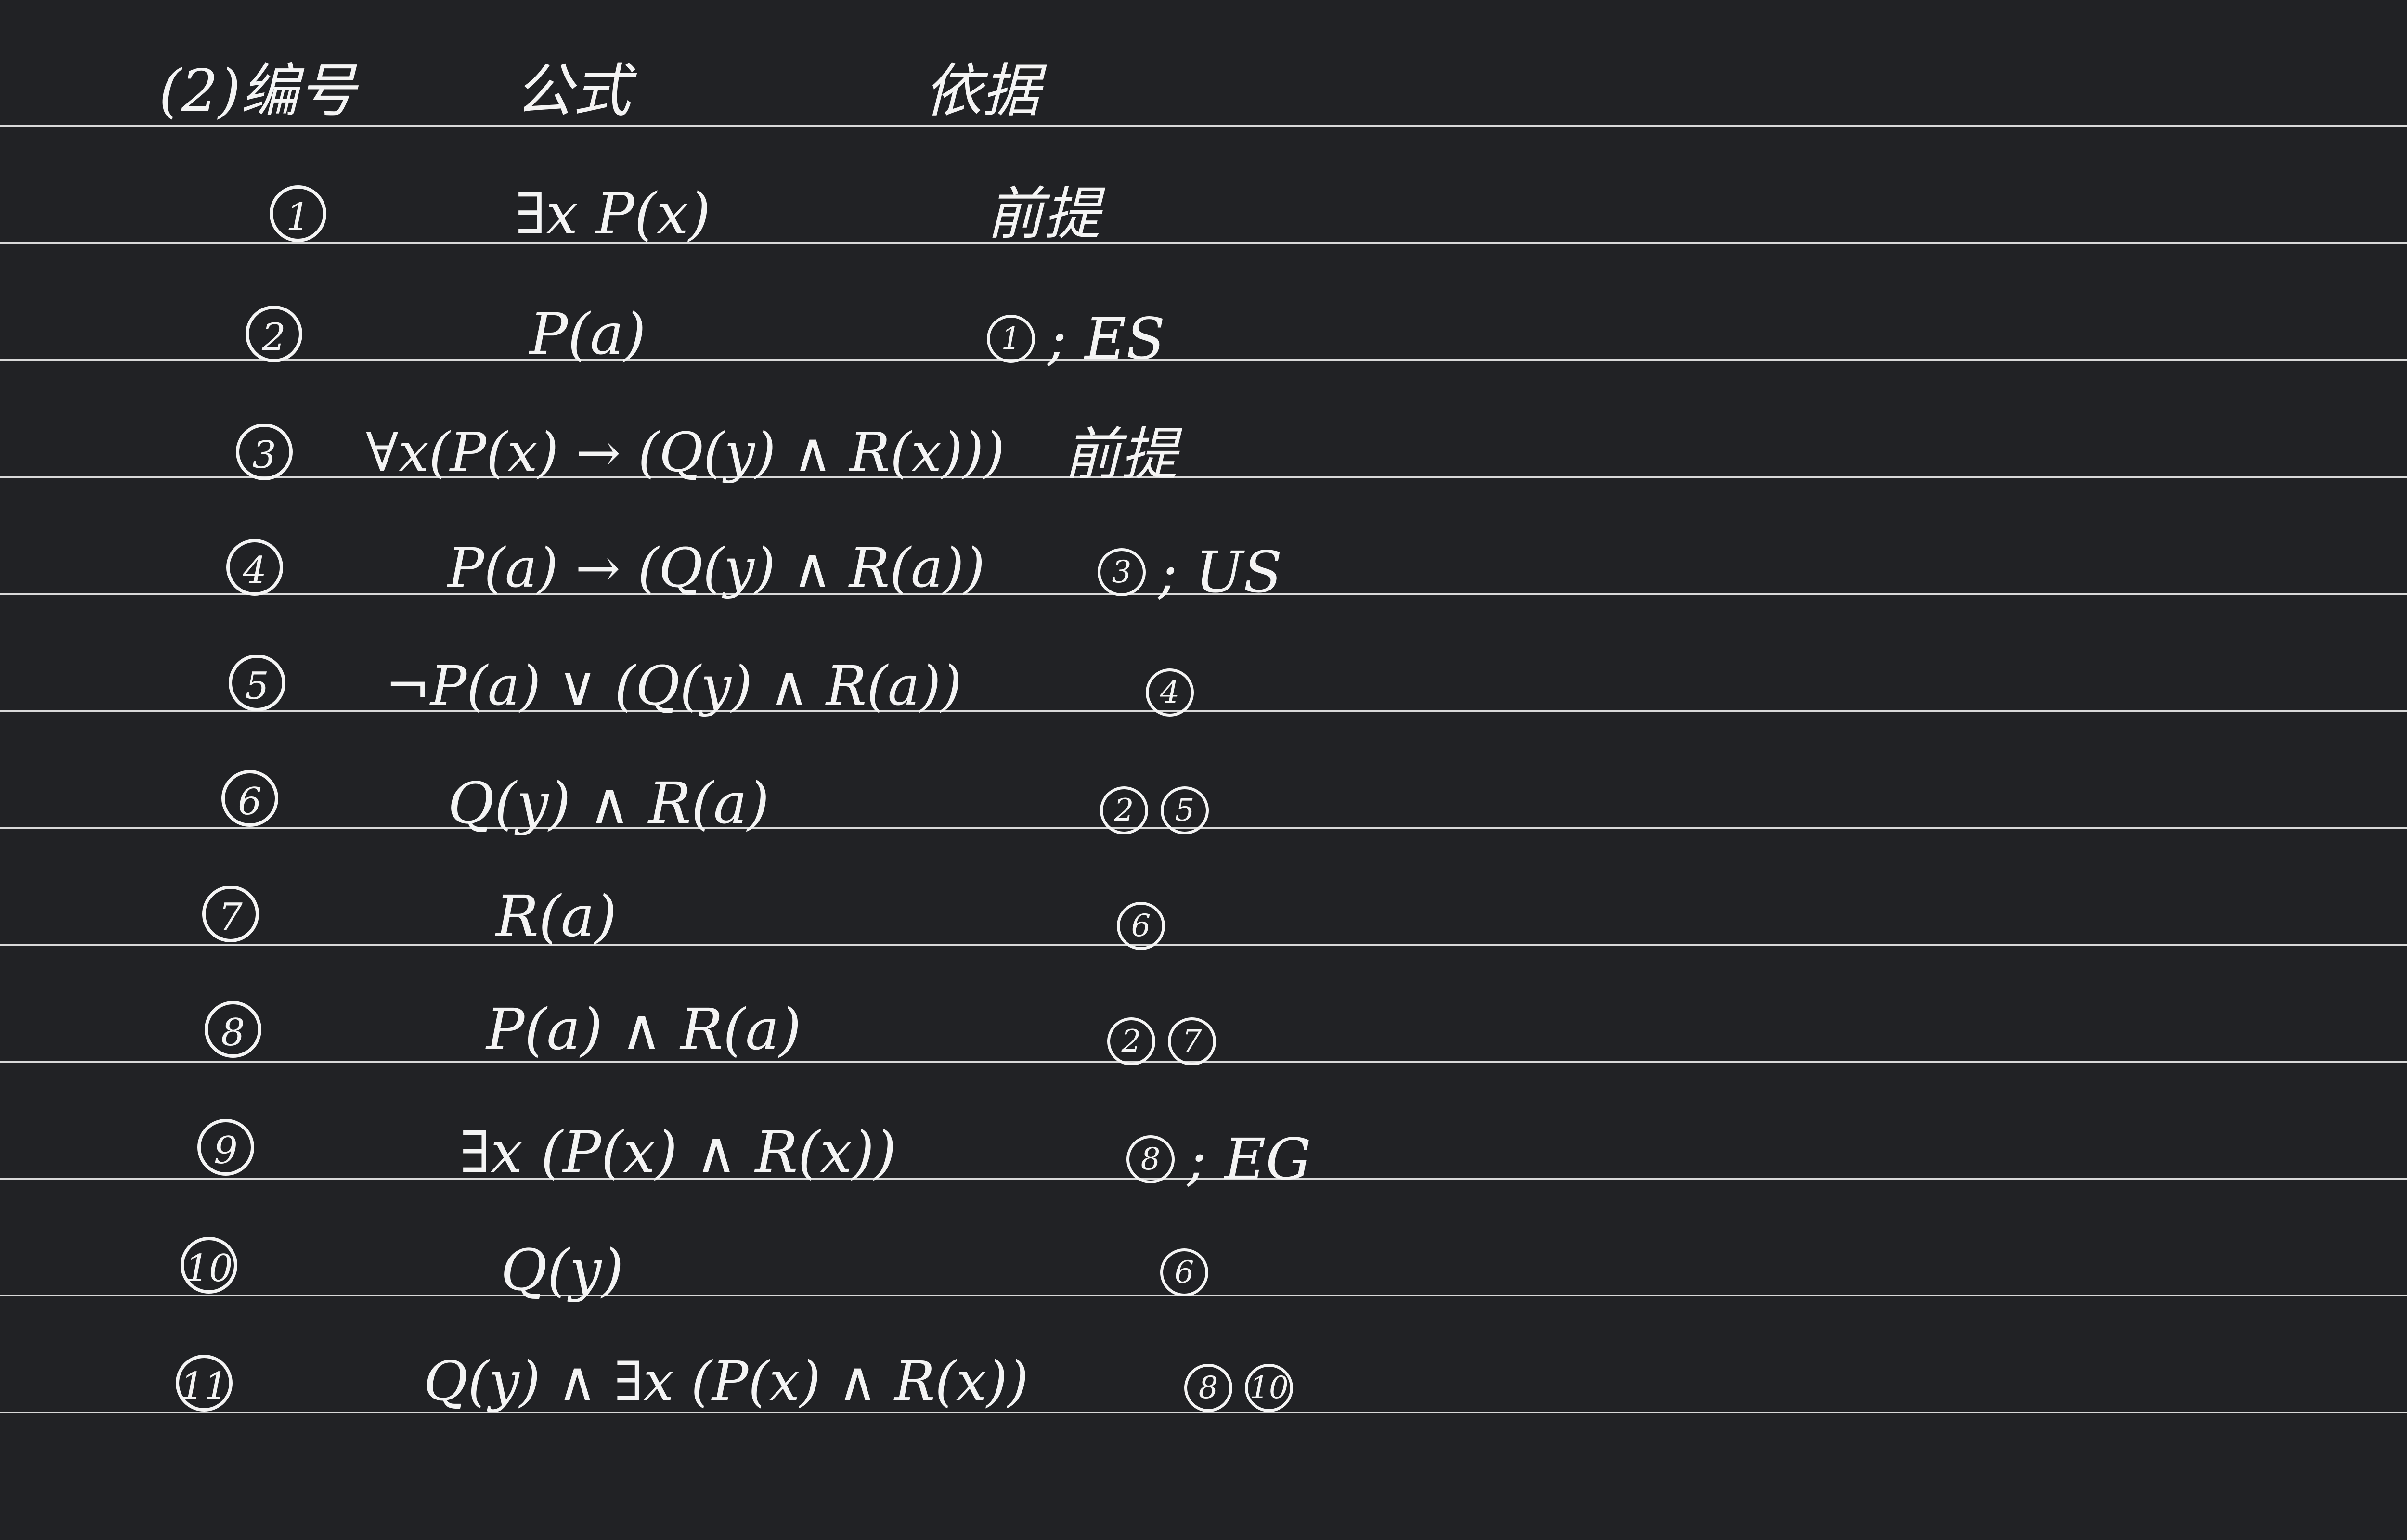  I want to click on step-formula: P(a) → (Q(y) ∧ R(a)), so click(716, 568).